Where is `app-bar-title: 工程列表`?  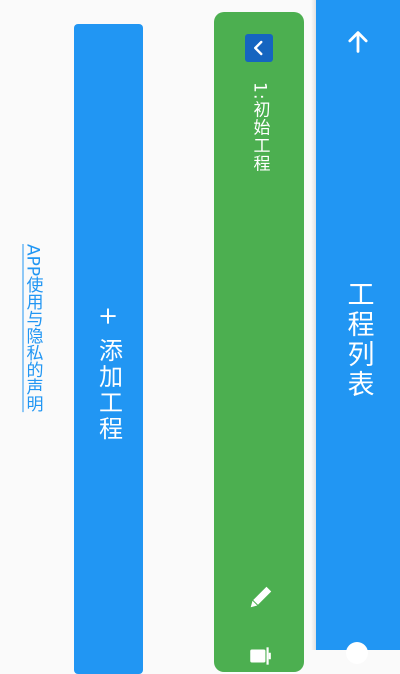
app-bar-title: 工程列表 is located at coordinates (358, 340).